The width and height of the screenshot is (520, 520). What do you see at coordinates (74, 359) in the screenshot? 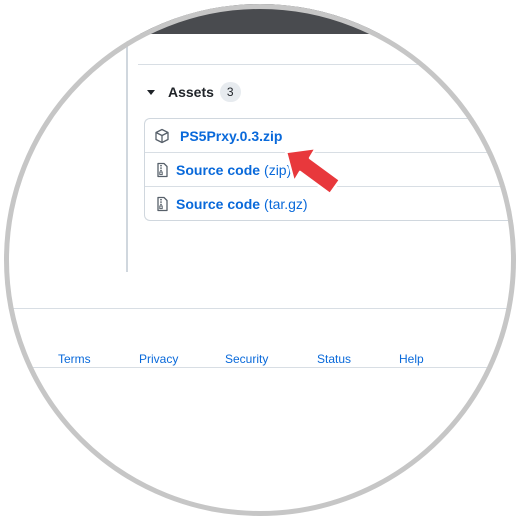
I see `footer-link-terms: Terms` at bounding box center [74, 359].